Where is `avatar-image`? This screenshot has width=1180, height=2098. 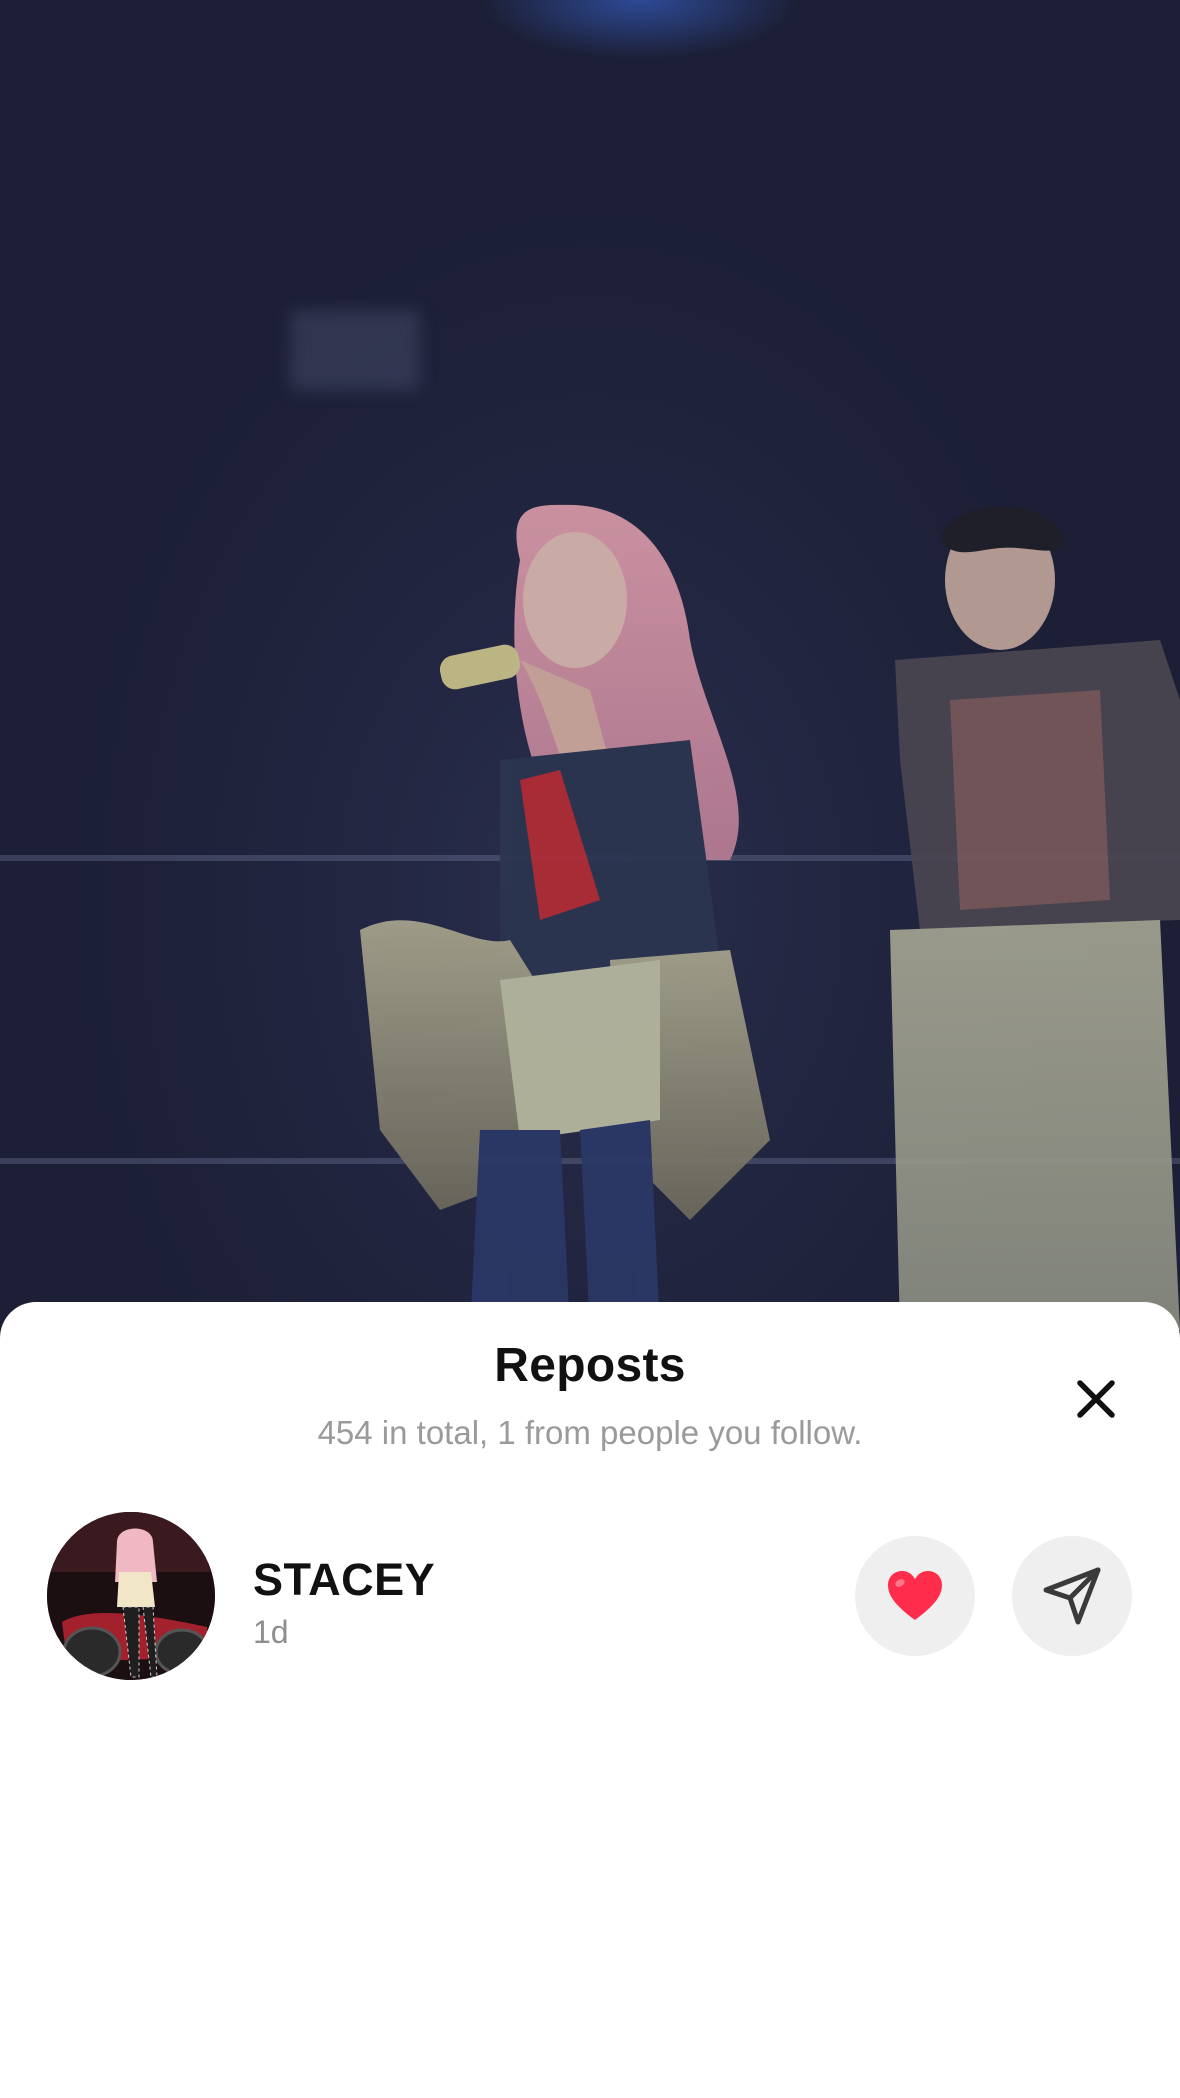
avatar-image is located at coordinates (131, 1596).